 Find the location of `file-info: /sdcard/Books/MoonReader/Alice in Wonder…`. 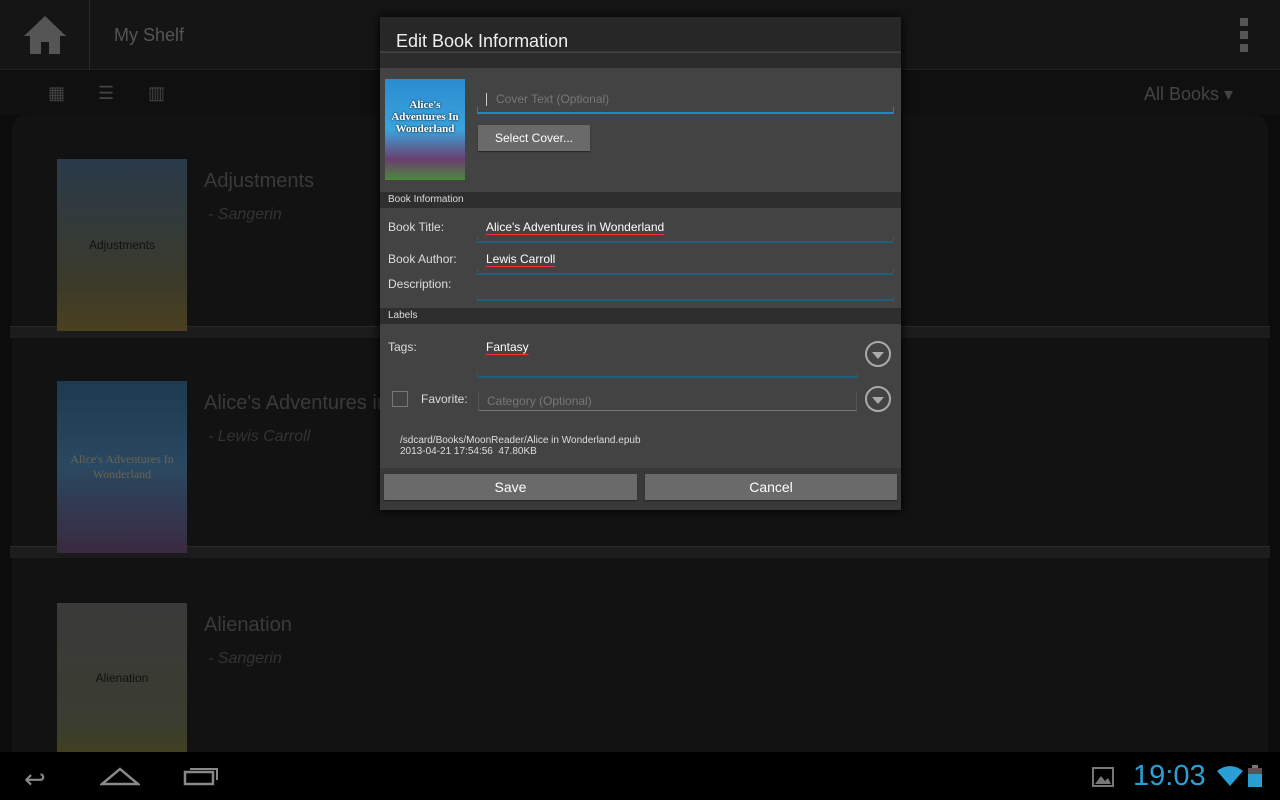

file-info: /sdcard/Books/MoonReader/Alice in Wonder… is located at coordinates (520, 446).